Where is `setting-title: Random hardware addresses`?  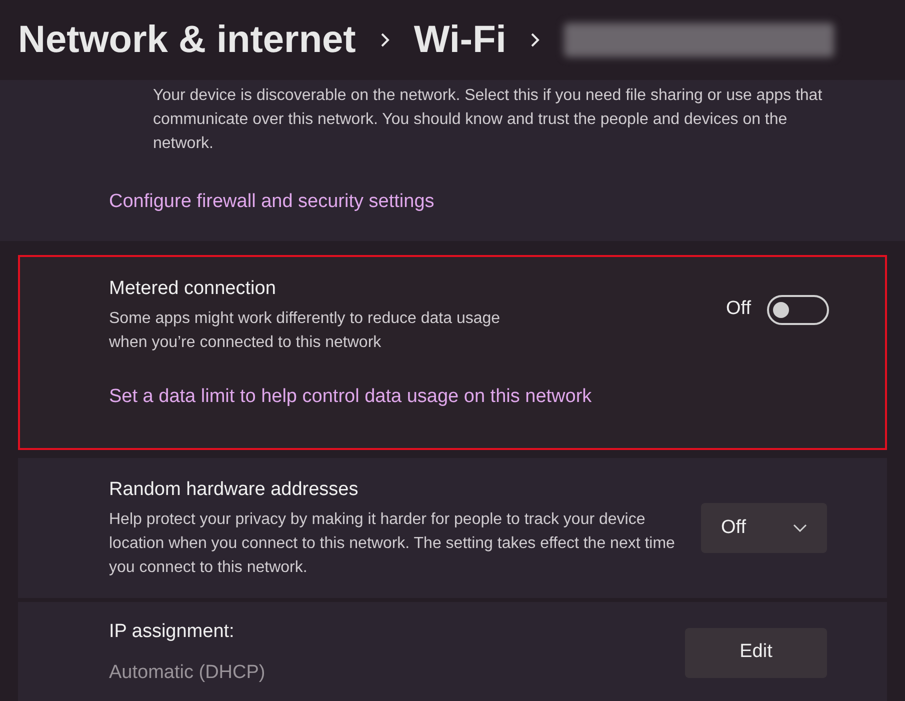
setting-title: Random hardware addresses is located at coordinates (234, 490).